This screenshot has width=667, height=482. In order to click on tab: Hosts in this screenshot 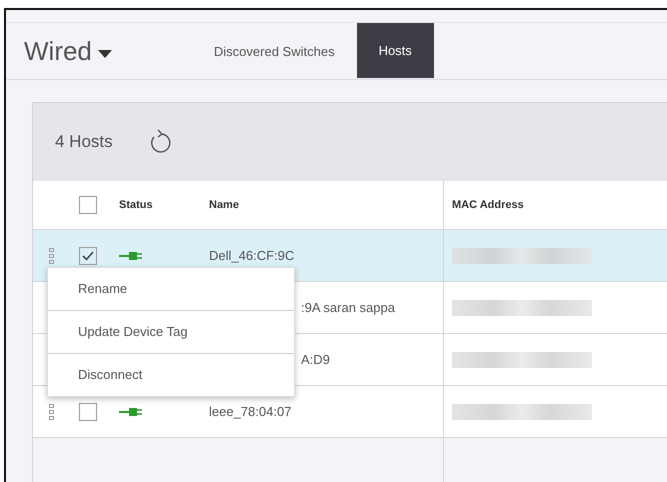, I will do `click(395, 50)`.